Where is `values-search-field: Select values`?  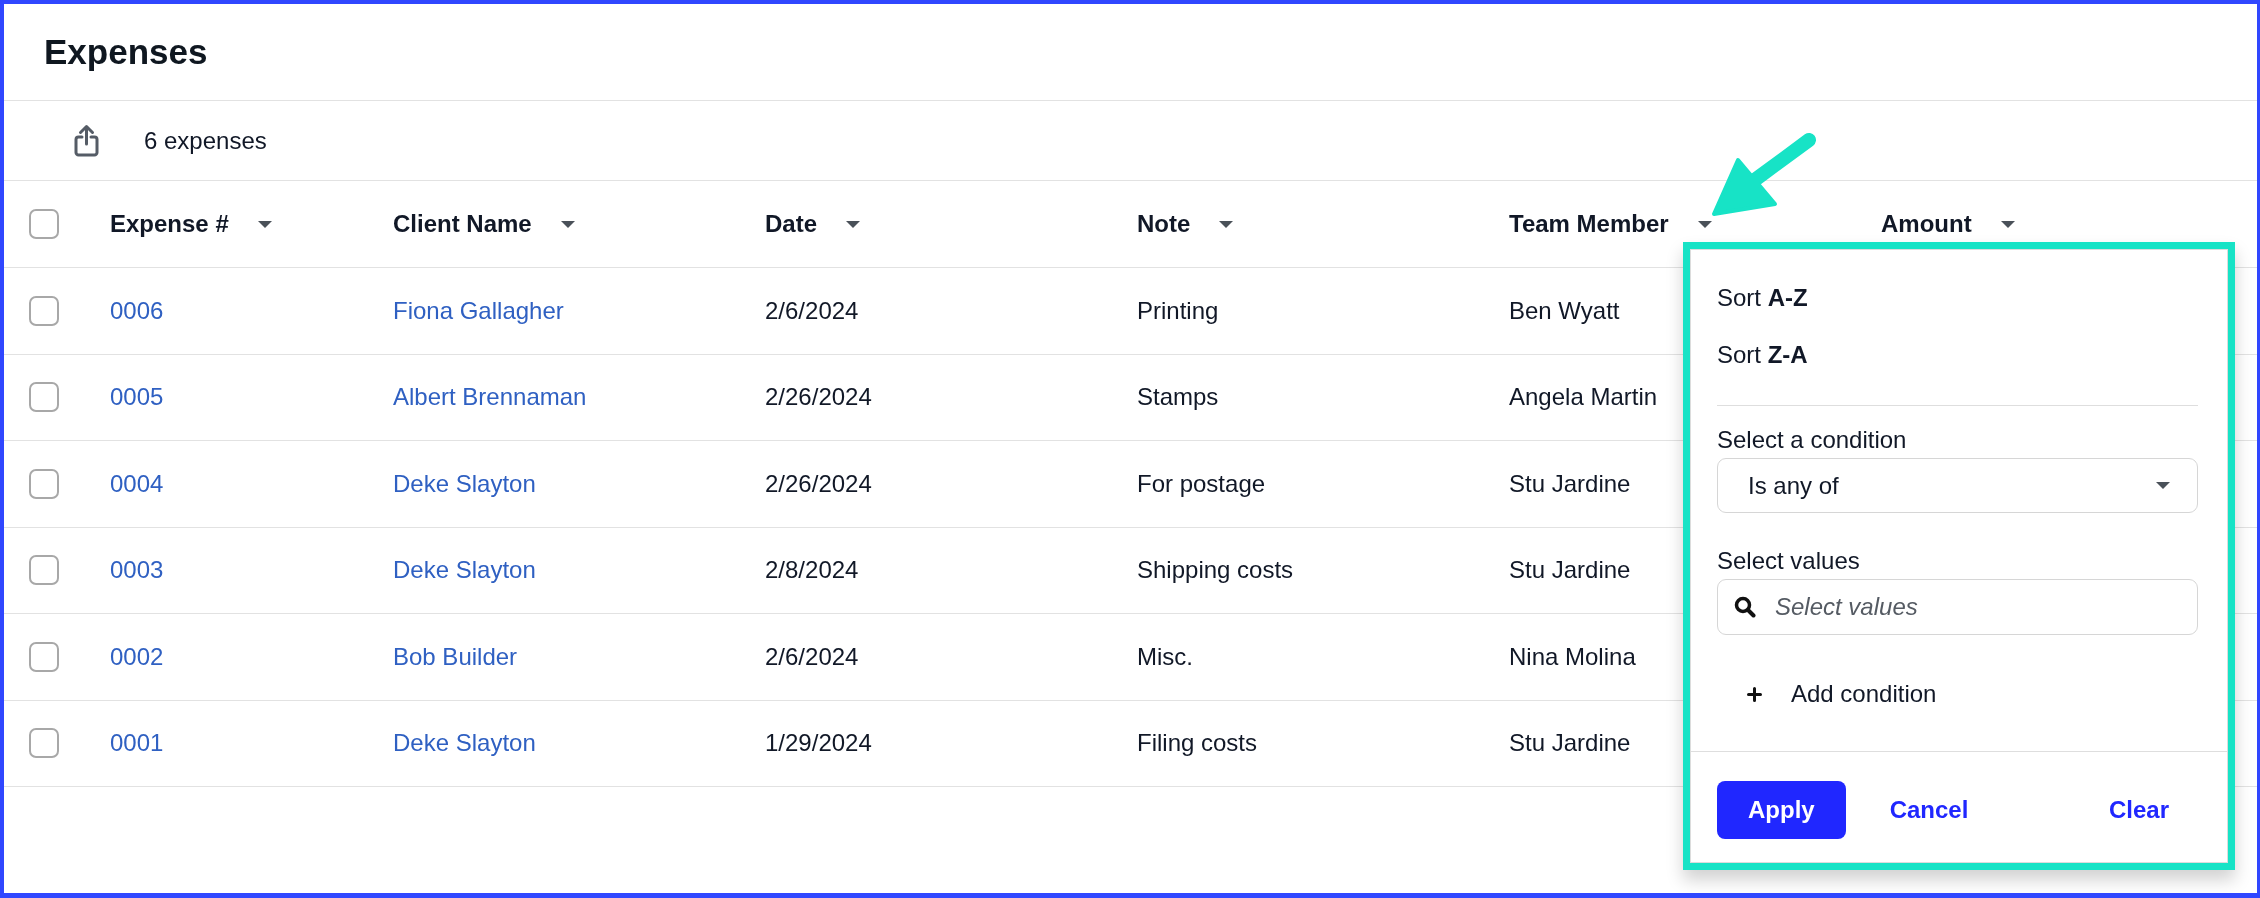 values-search-field: Select values is located at coordinates (1957, 607).